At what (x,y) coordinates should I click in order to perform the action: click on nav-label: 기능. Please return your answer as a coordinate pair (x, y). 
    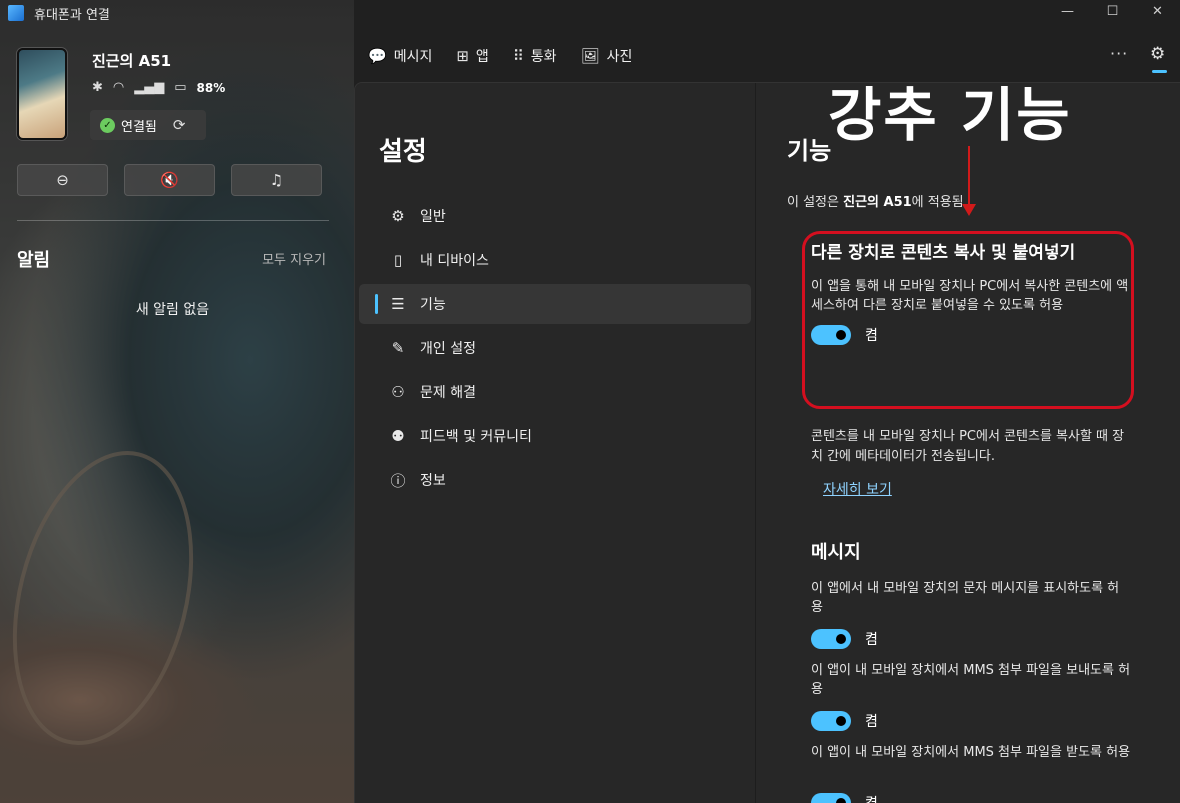
    Looking at the image, I should click on (433, 305).